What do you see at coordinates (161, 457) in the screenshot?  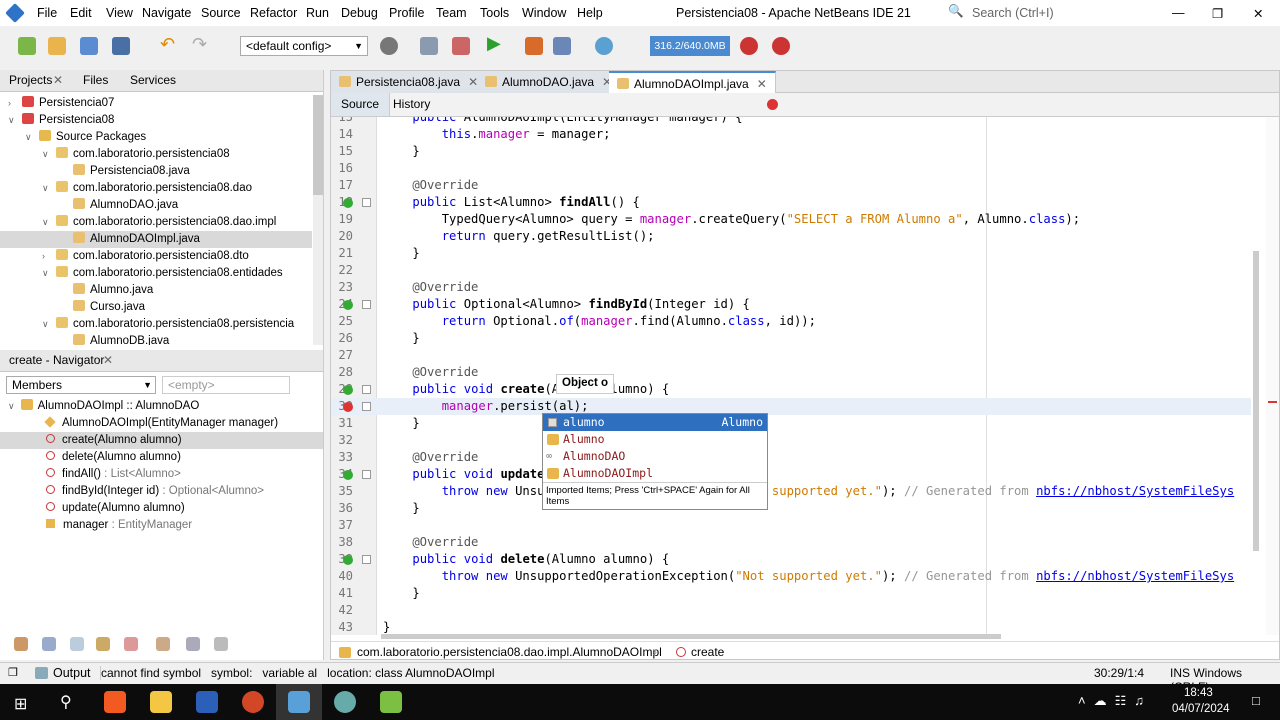 I see `navigator-item: delete(Alumno alumno)` at bounding box center [161, 457].